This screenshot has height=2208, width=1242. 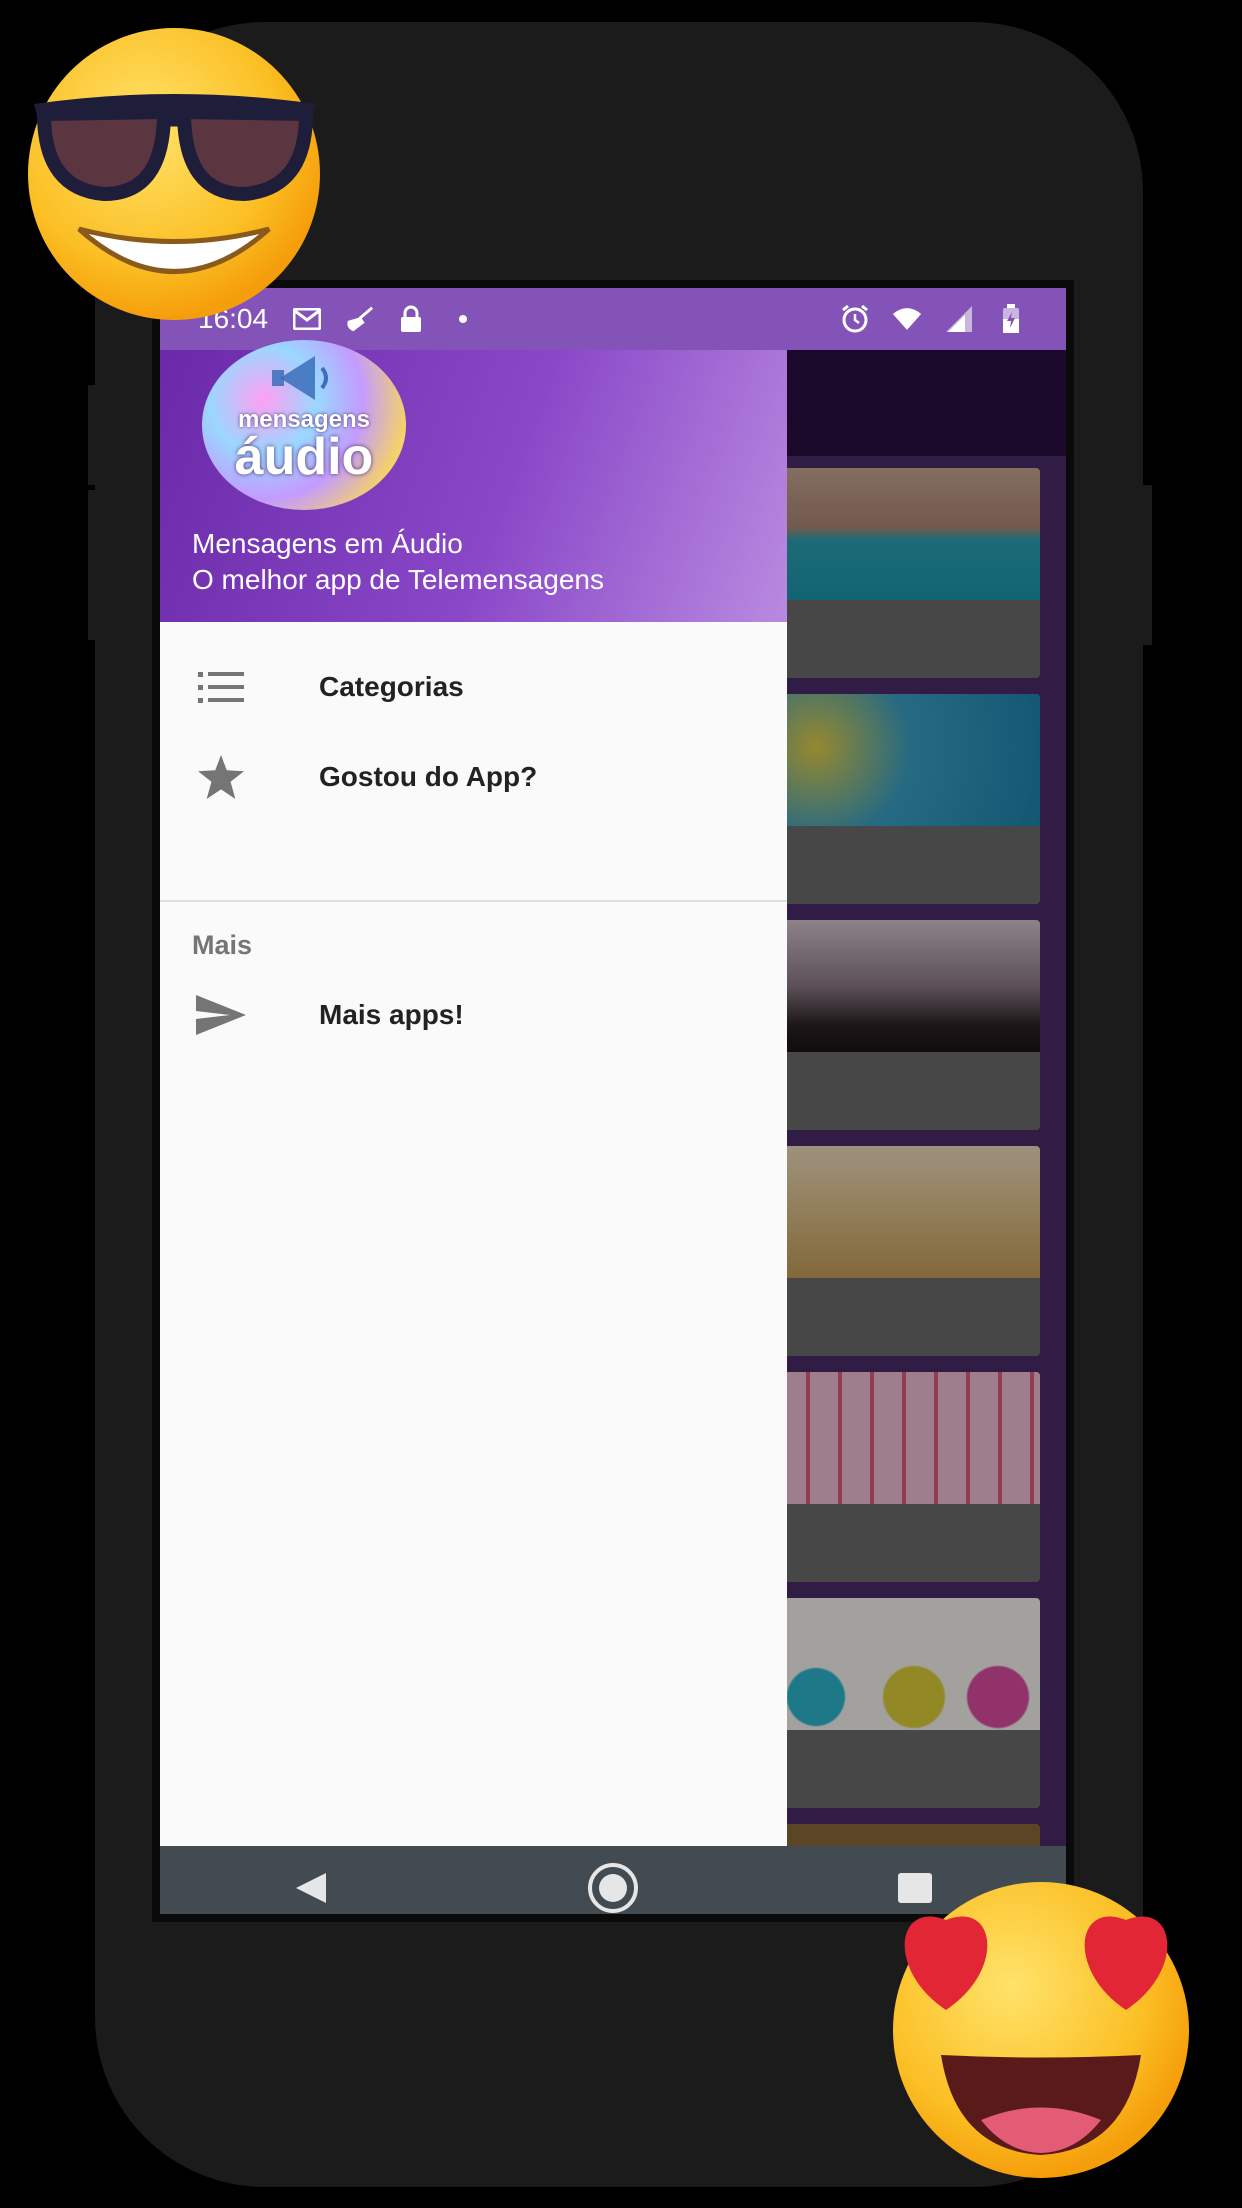 What do you see at coordinates (463, 319) in the screenshot?
I see `dot-icon` at bounding box center [463, 319].